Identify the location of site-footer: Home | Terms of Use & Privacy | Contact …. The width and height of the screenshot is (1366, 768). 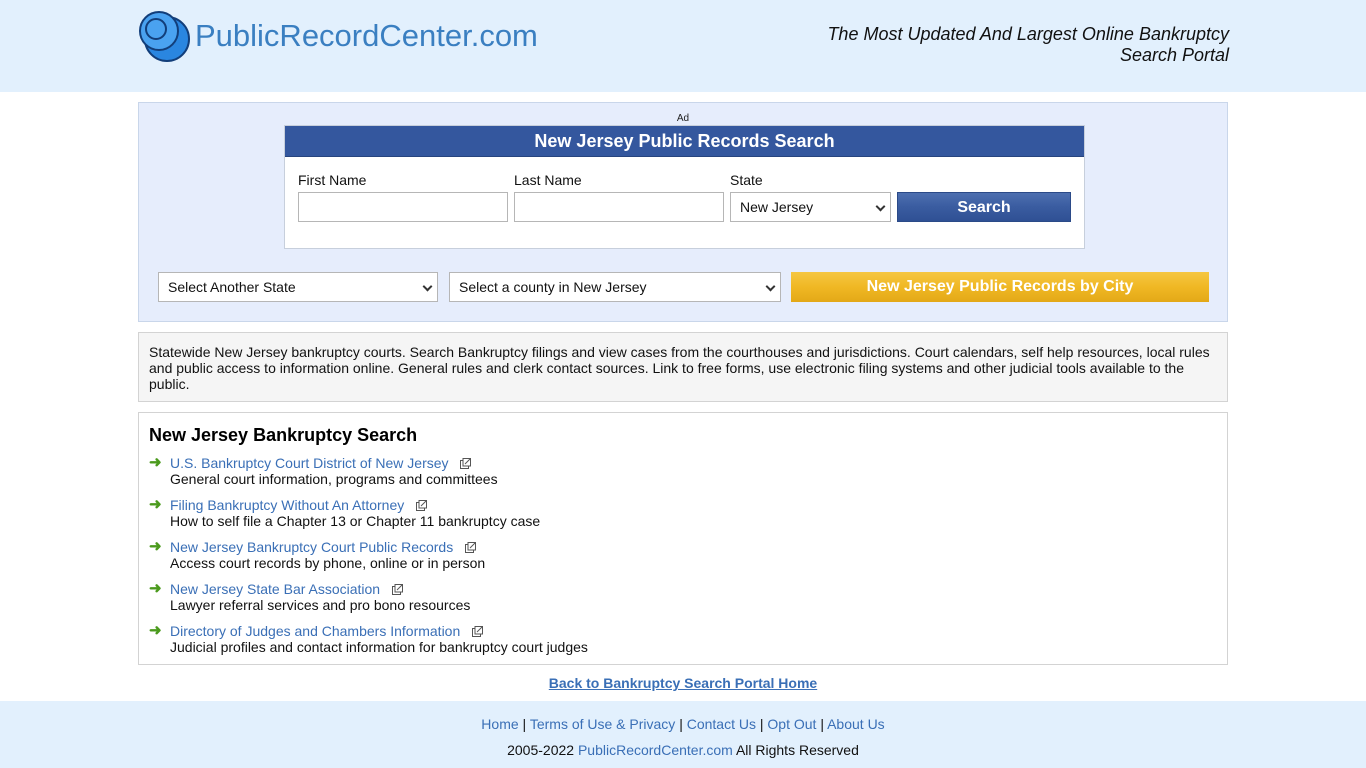
(683, 734).